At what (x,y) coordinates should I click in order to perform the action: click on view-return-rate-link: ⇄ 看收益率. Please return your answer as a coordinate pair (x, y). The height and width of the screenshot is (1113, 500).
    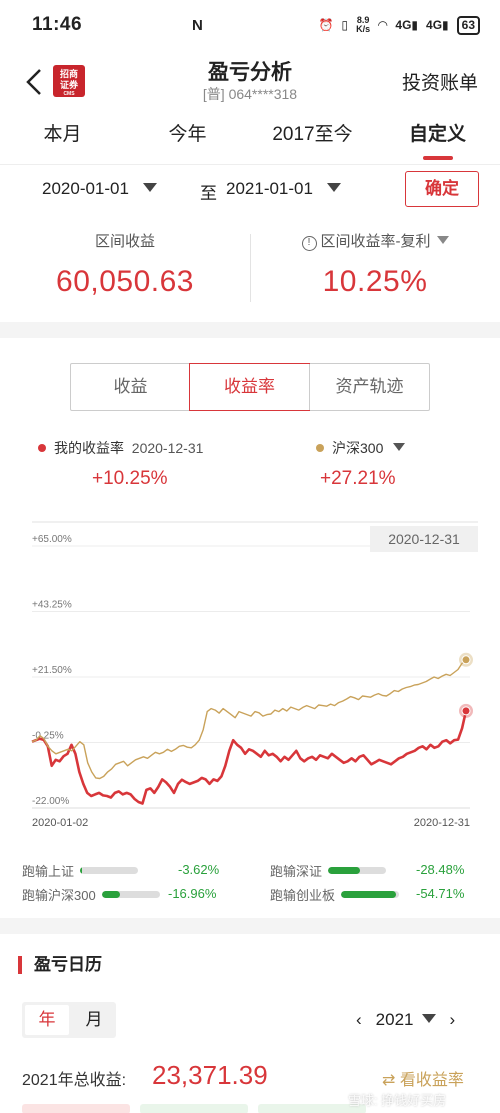
    Looking at the image, I should click on (423, 1078).